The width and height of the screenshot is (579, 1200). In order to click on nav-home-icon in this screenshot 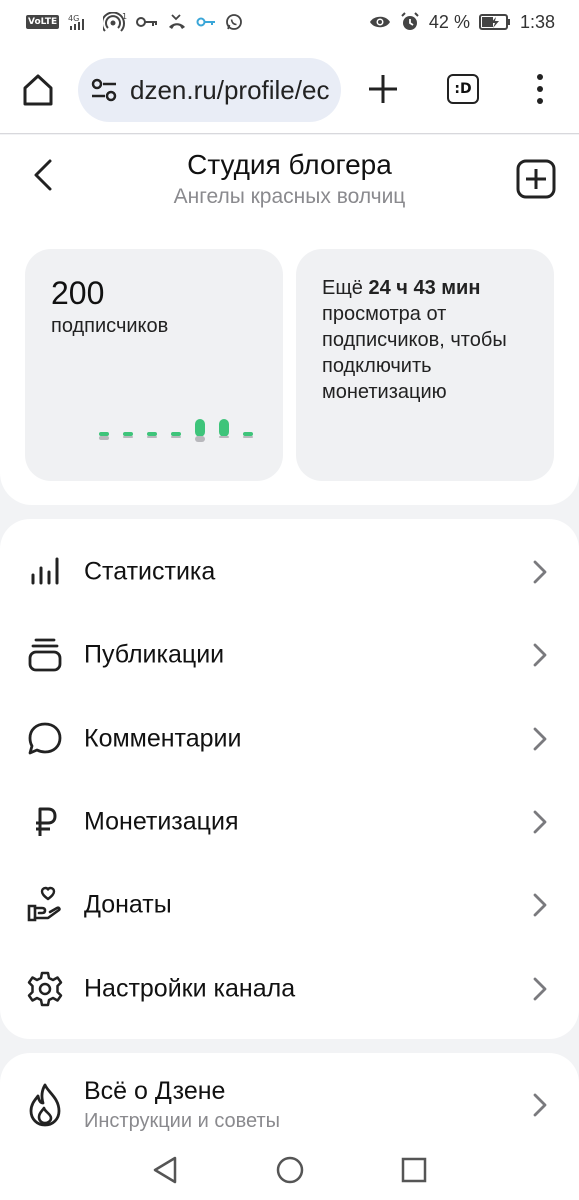, I will do `click(290, 1170)`.